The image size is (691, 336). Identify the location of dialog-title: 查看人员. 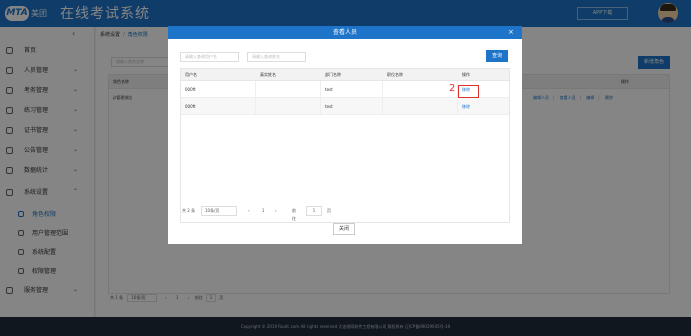
(344, 32).